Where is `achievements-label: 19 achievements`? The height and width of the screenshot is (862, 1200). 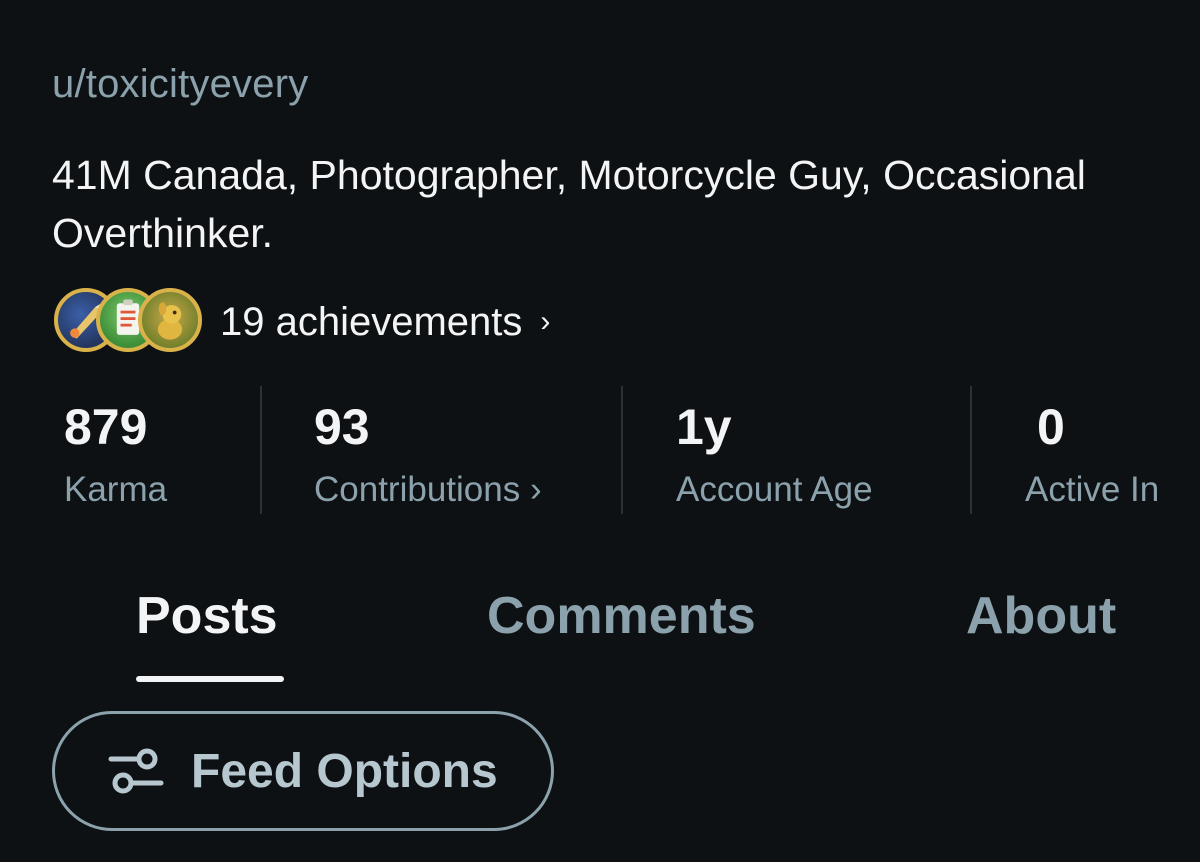 achievements-label: 19 achievements is located at coordinates (371, 321).